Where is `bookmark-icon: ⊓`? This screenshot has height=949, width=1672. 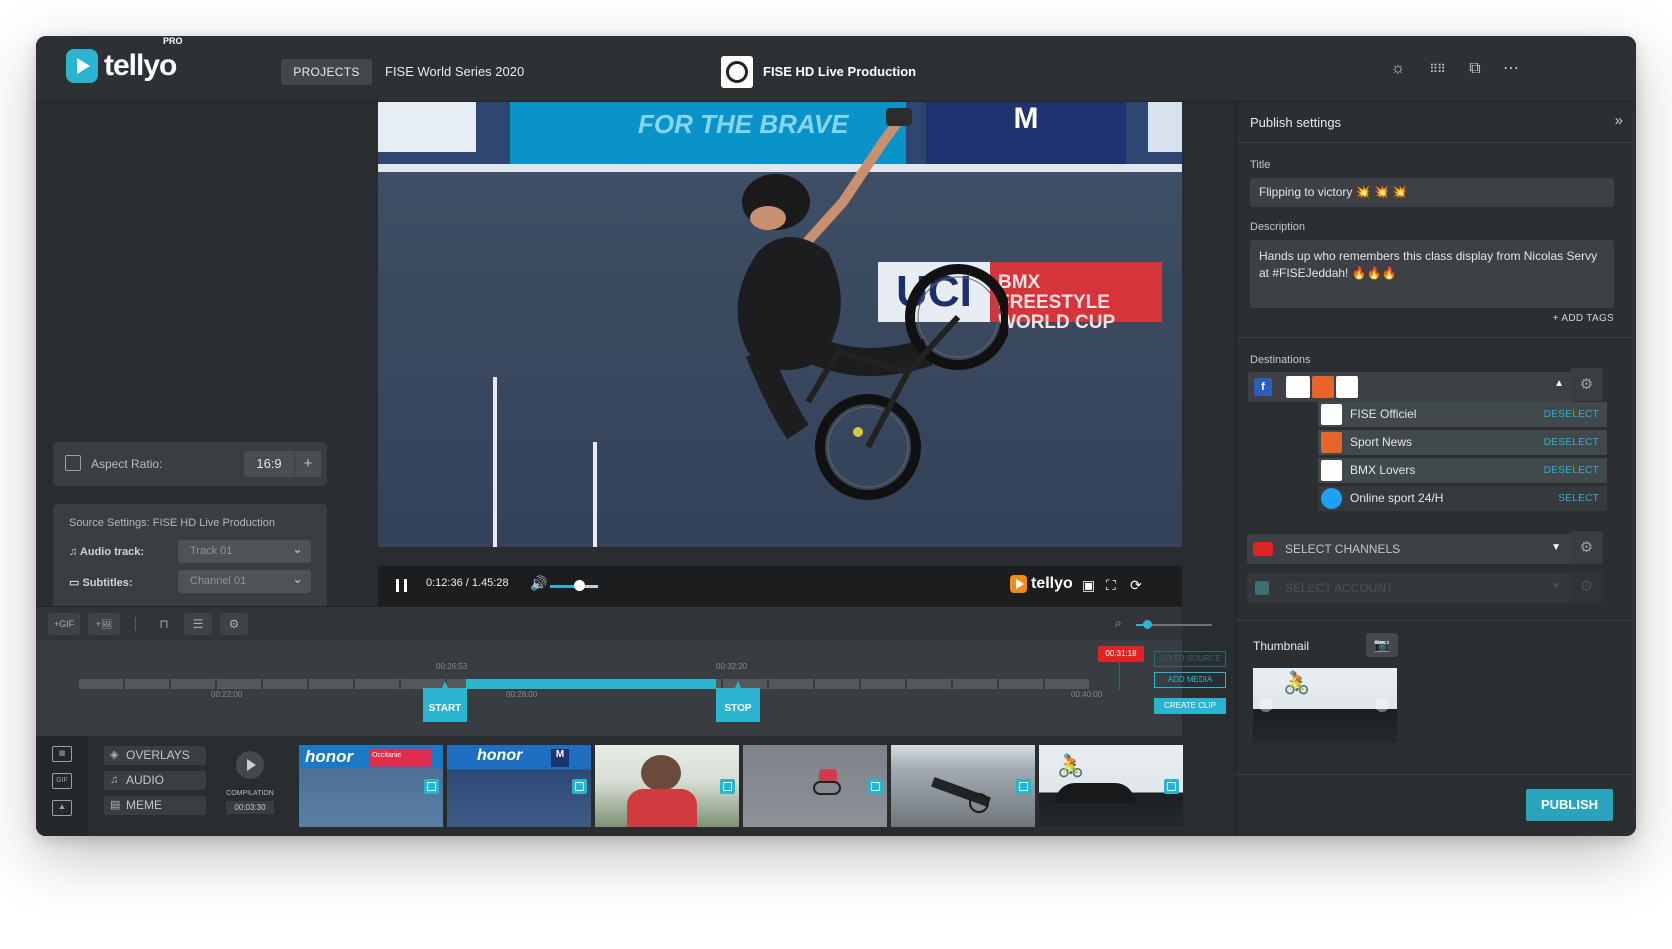
bookmark-icon: ⊓ is located at coordinates (164, 624).